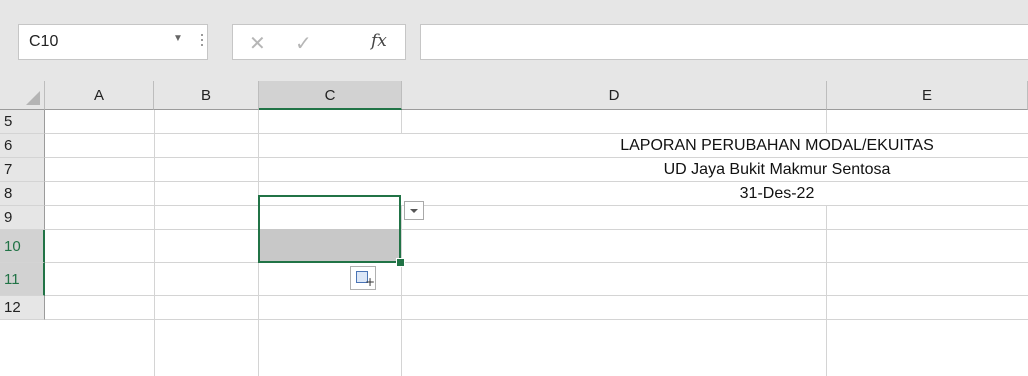  I want to click on row-header-5: 5, so click(22, 122).